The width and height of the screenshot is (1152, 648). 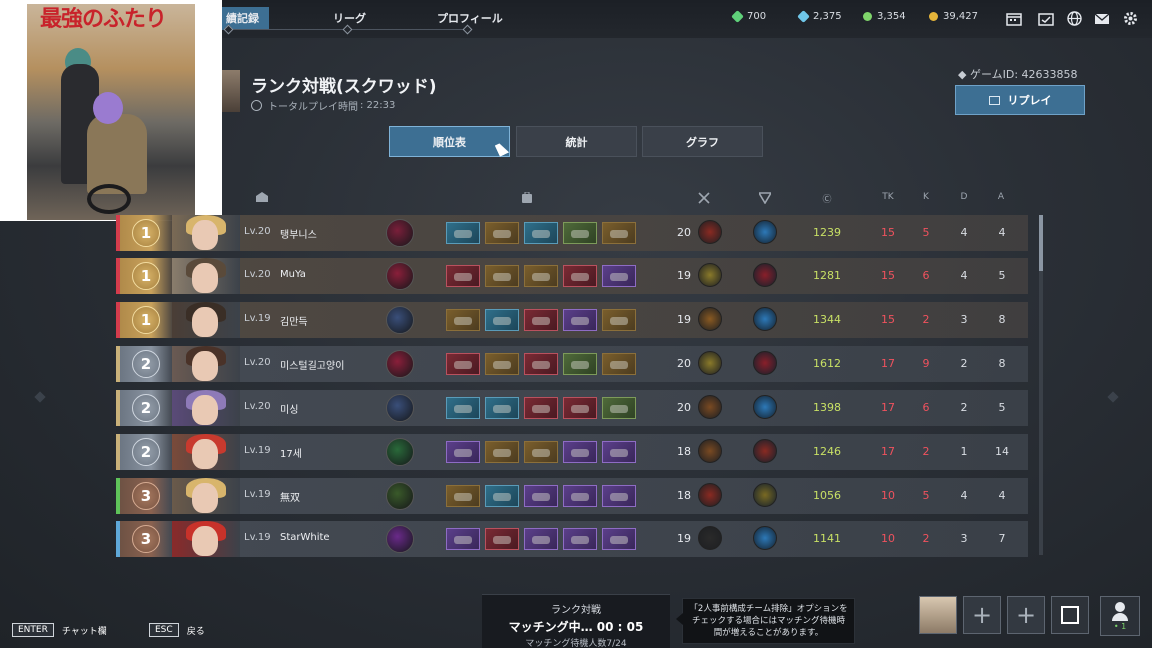 What do you see at coordinates (576, 621) in the screenshot?
I see `matchmaking-panel: ランク対戦 マッチング中… 00 : 05 マッチング待機人数7/24` at bounding box center [576, 621].